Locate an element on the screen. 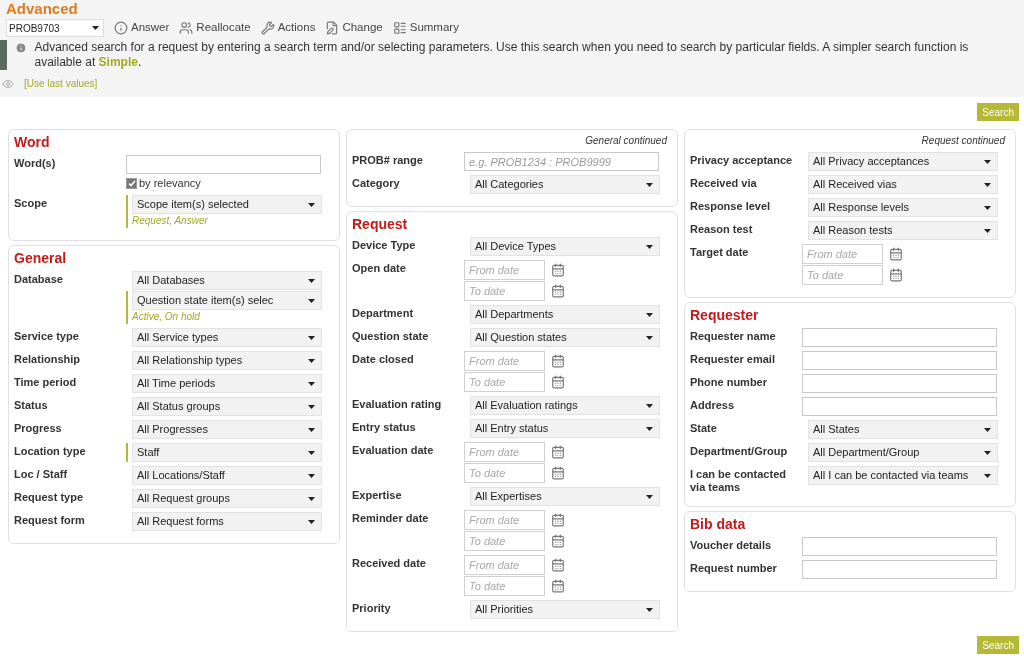  selection-note: Active, On hold is located at coordinates (166, 317).